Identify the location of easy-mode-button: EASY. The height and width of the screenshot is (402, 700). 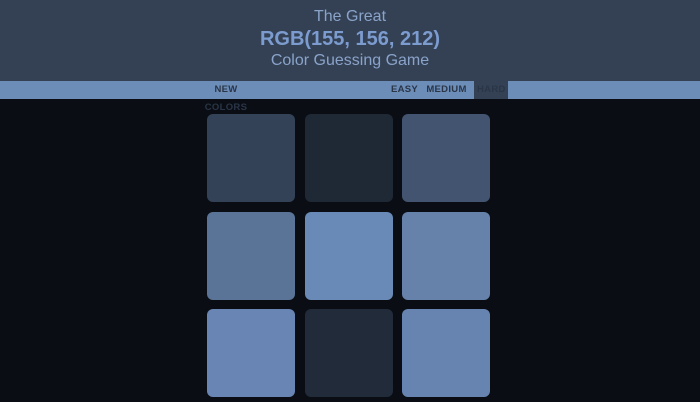
(403, 90).